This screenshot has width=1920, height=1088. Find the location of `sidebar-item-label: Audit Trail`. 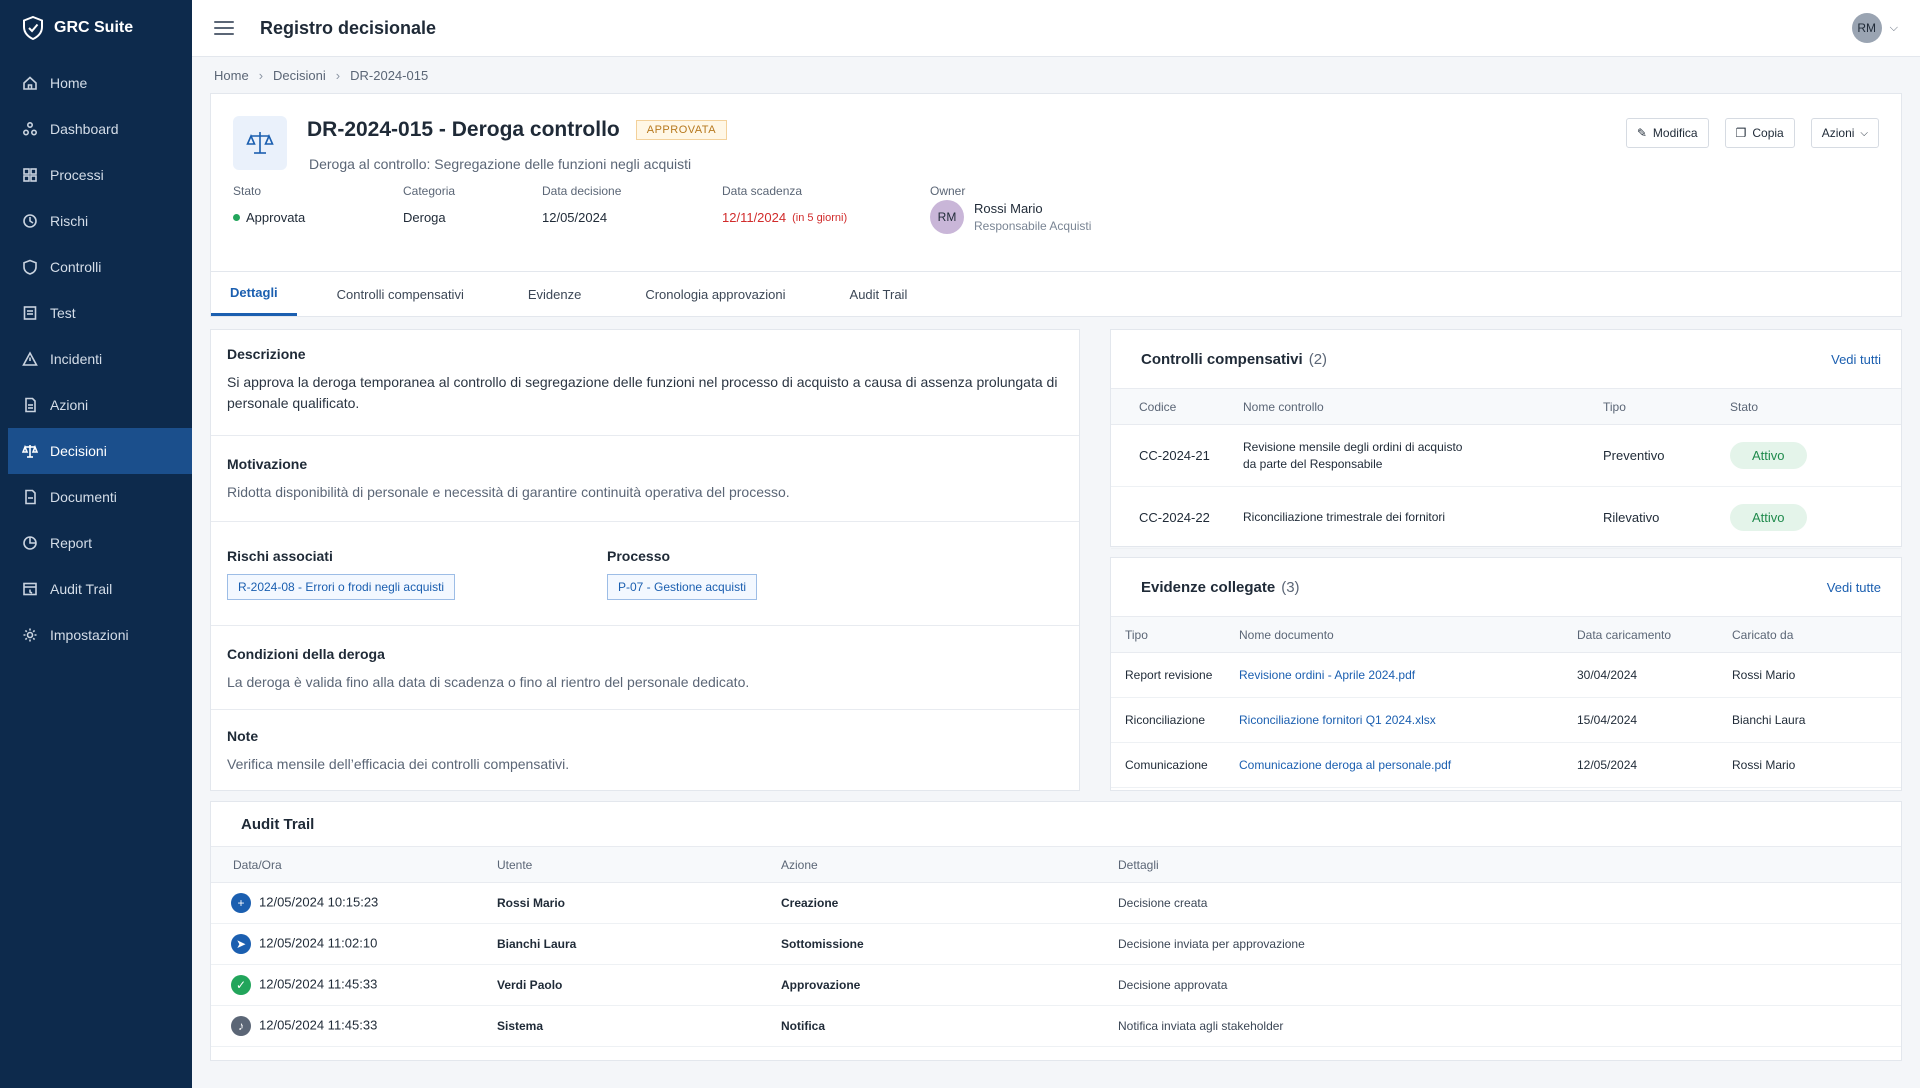

sidebar-item-label: Audit Trail is located at coordinates (81, 589).